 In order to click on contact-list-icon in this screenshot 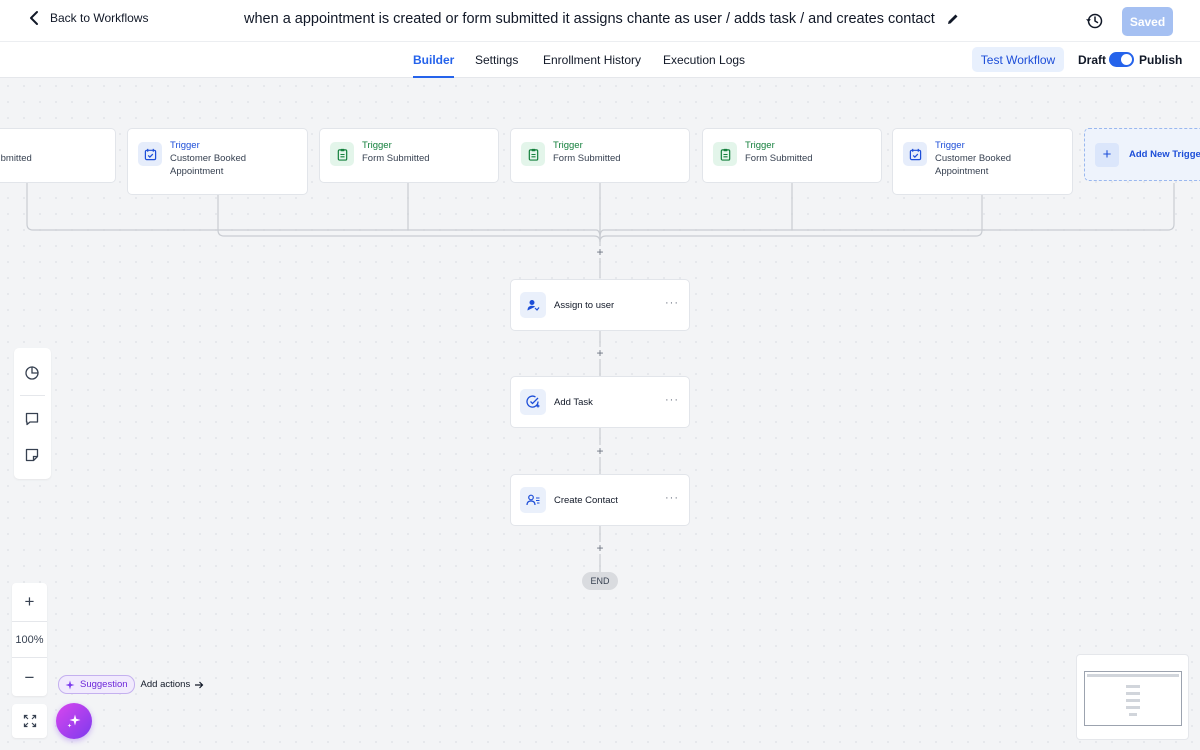, I will do `click(533, 500)`.